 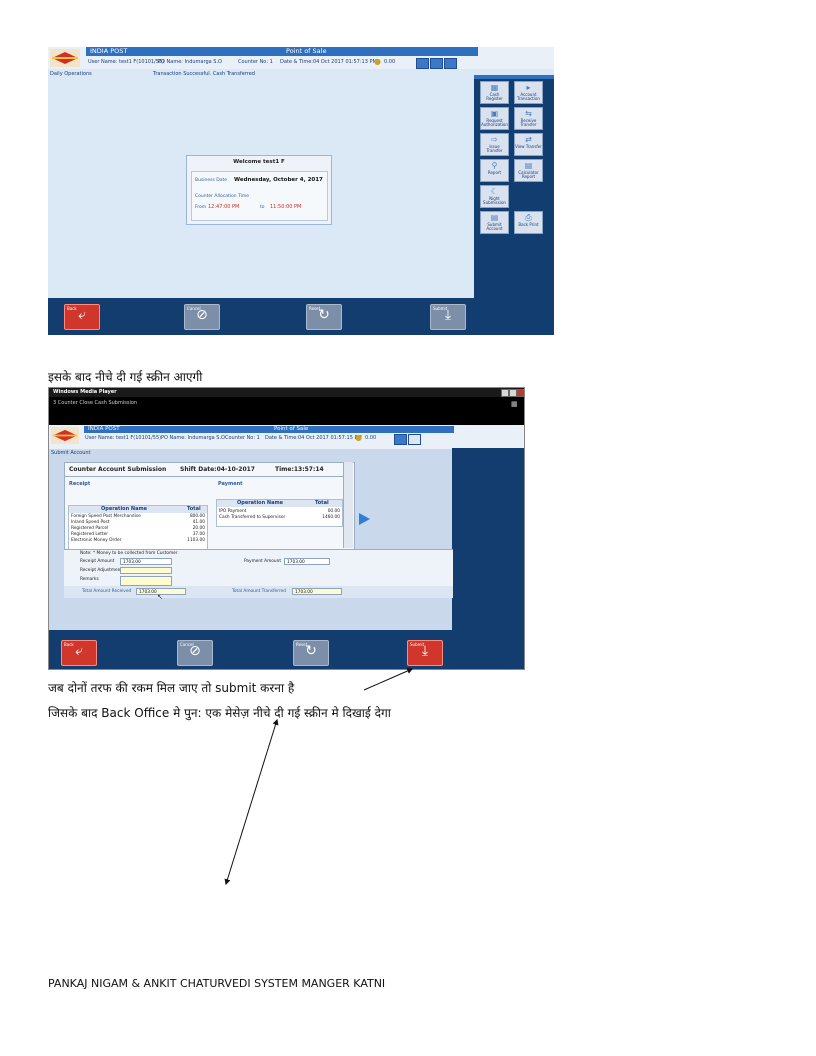 I want to click on arrow-to-submit, so click(x=388, y=679).